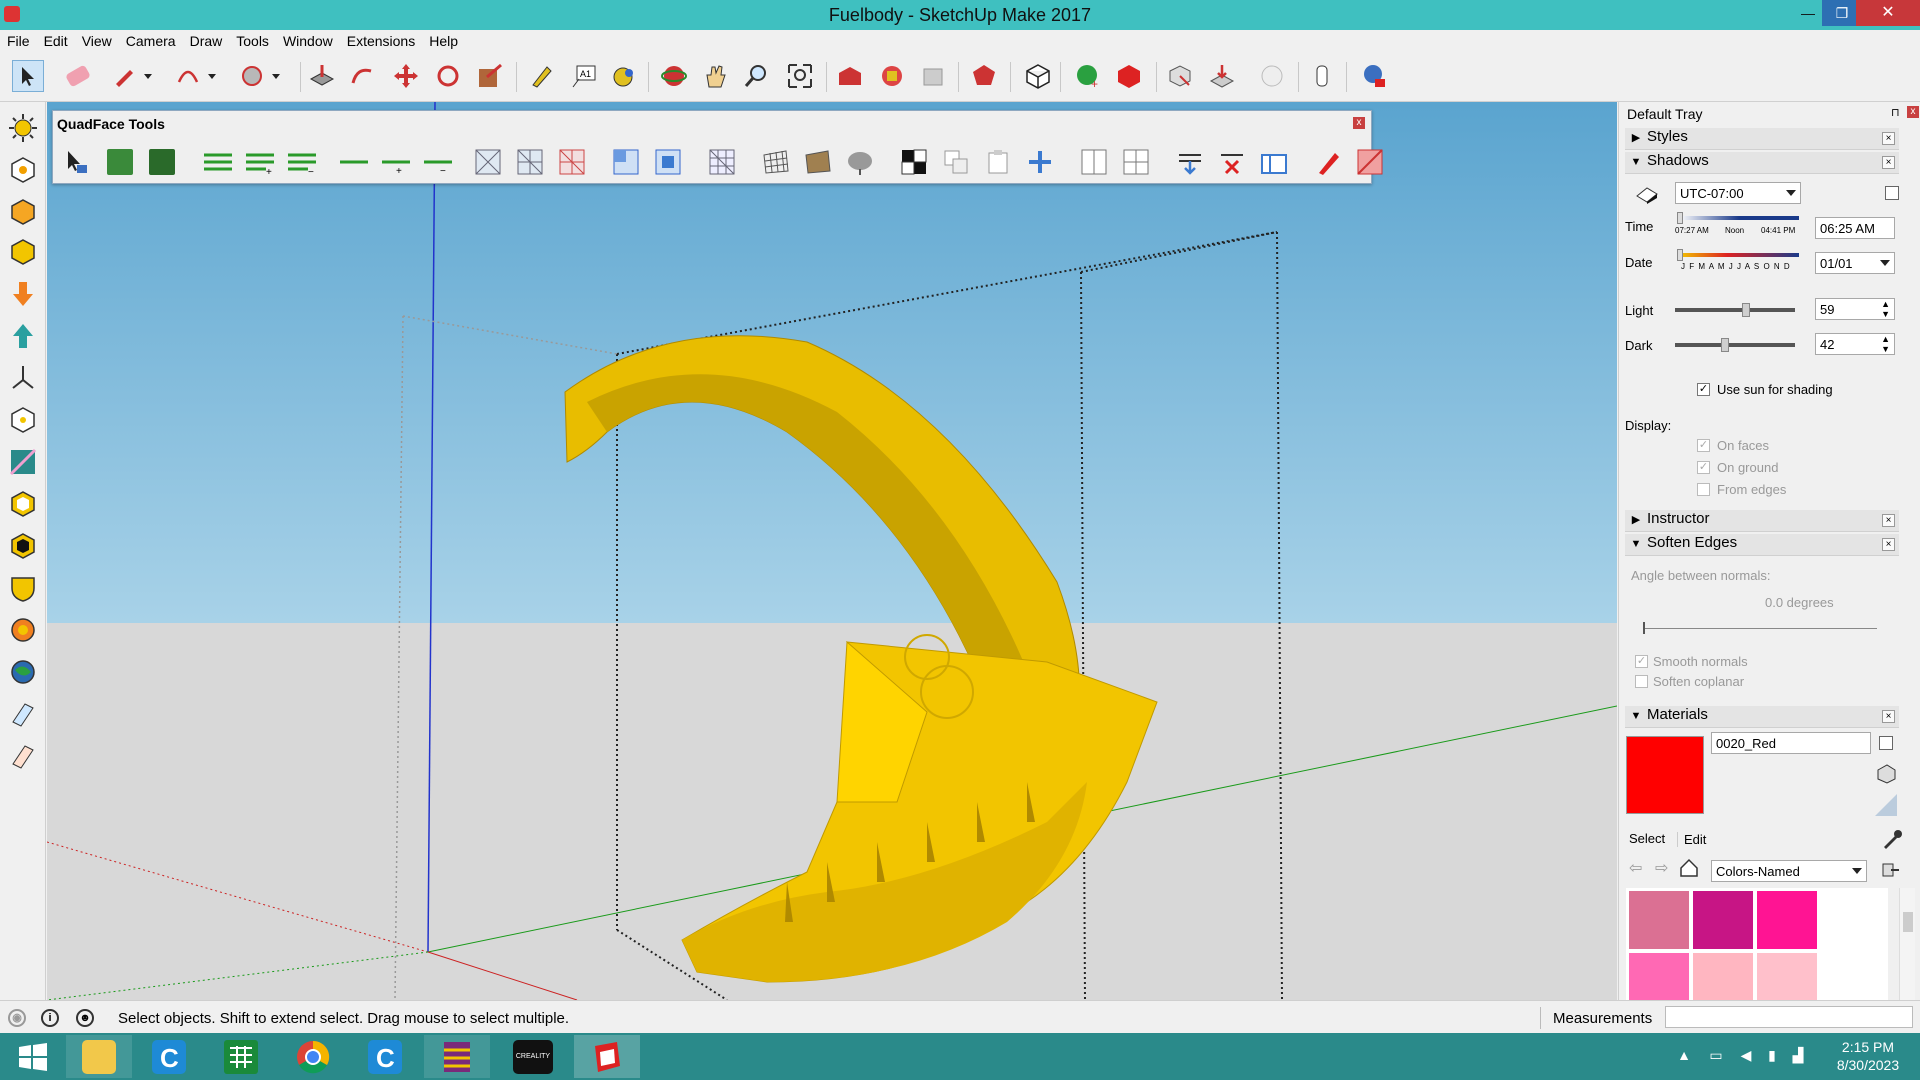 Image resolution: width=1920 pixels, height=1080 pixels. I want to click on qf-copy-uv-button, so click(956, 162).